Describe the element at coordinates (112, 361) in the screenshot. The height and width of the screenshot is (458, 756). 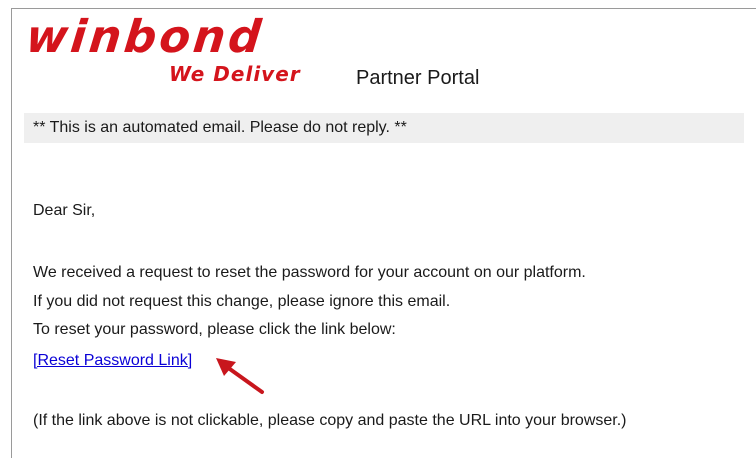
I see `reset-password-link: [Reset Password Link]` at that location.